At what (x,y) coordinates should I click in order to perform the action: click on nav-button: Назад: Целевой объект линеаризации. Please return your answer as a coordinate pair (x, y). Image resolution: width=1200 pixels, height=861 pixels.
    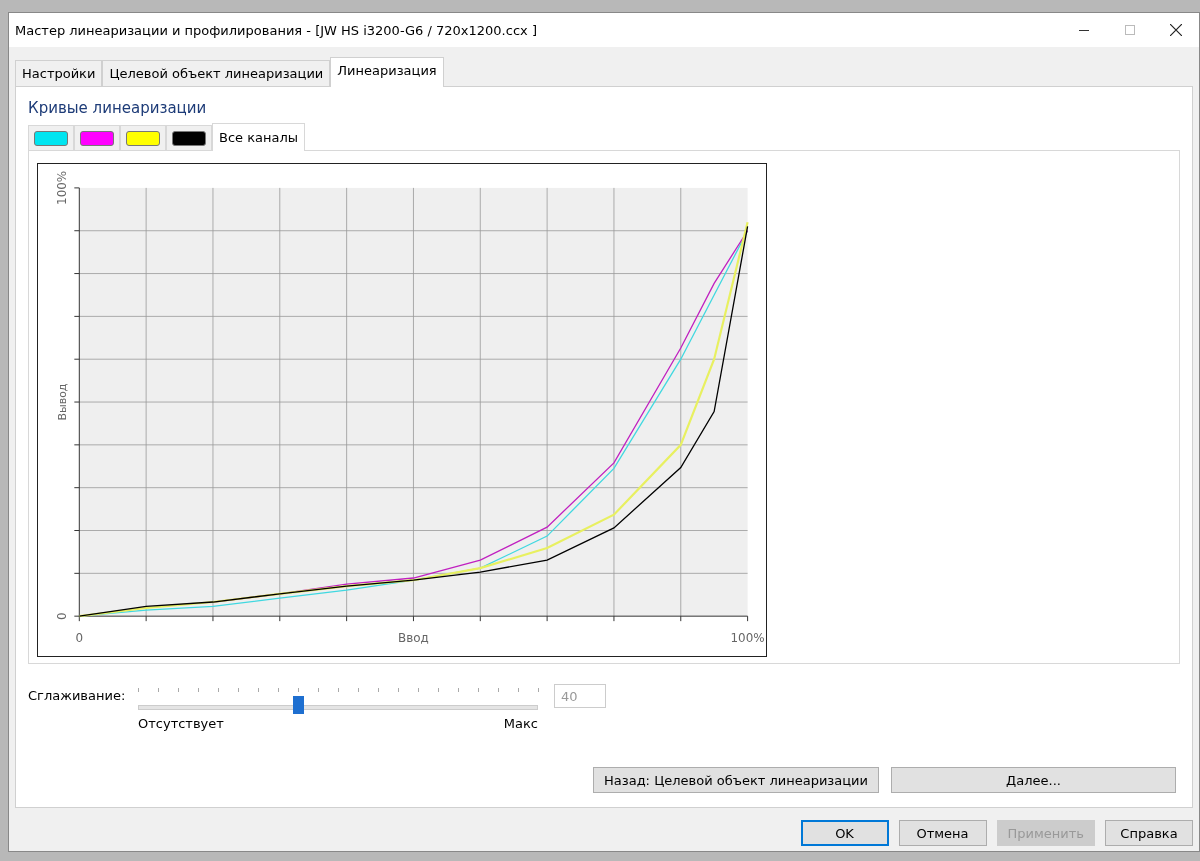
    Looking at the image, I should click on (736, 780).